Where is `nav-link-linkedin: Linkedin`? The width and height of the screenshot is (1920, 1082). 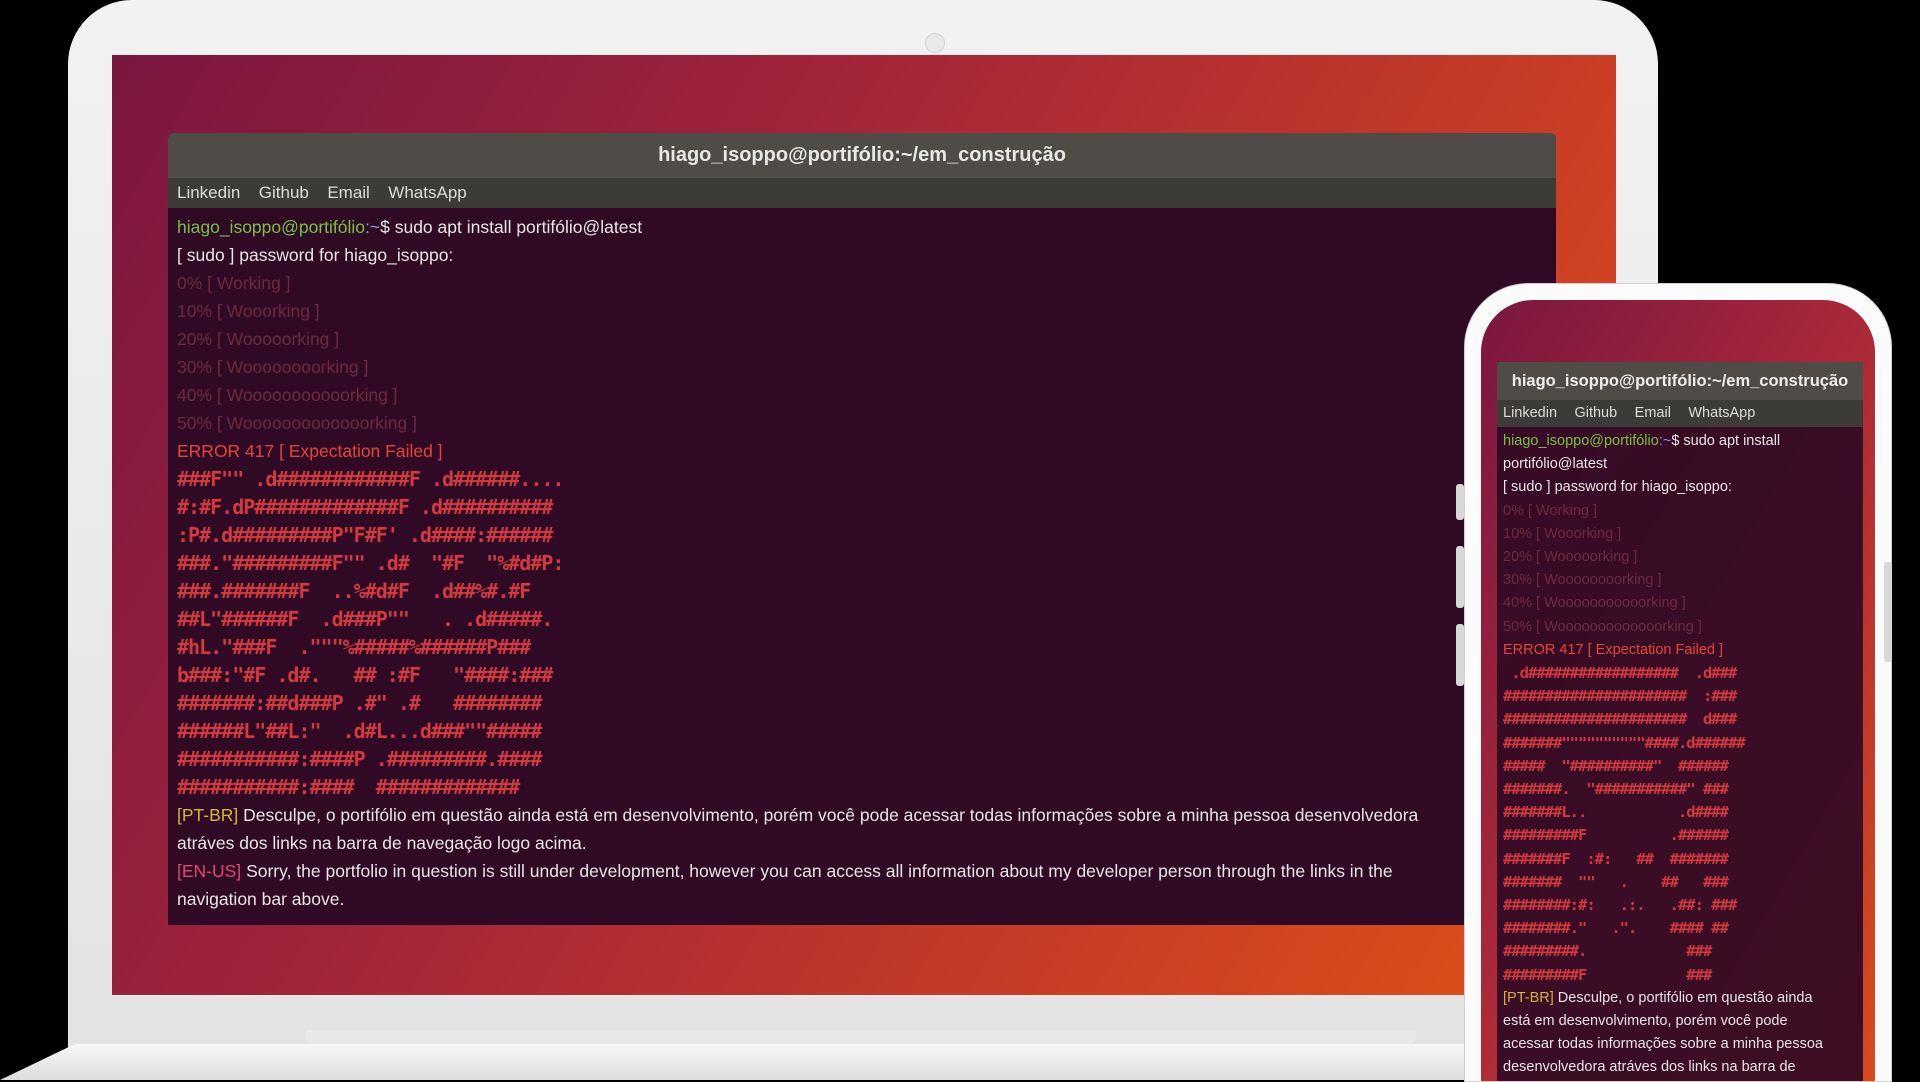
nav-link-linkedin: Linkedin is located at coordinates (208, 193).